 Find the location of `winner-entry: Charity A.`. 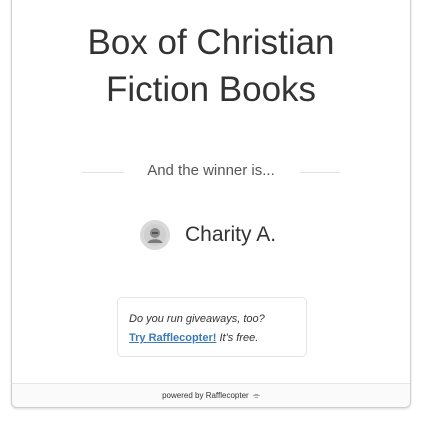

winner-entry: Charity A. is located at coordinates (208, 235).